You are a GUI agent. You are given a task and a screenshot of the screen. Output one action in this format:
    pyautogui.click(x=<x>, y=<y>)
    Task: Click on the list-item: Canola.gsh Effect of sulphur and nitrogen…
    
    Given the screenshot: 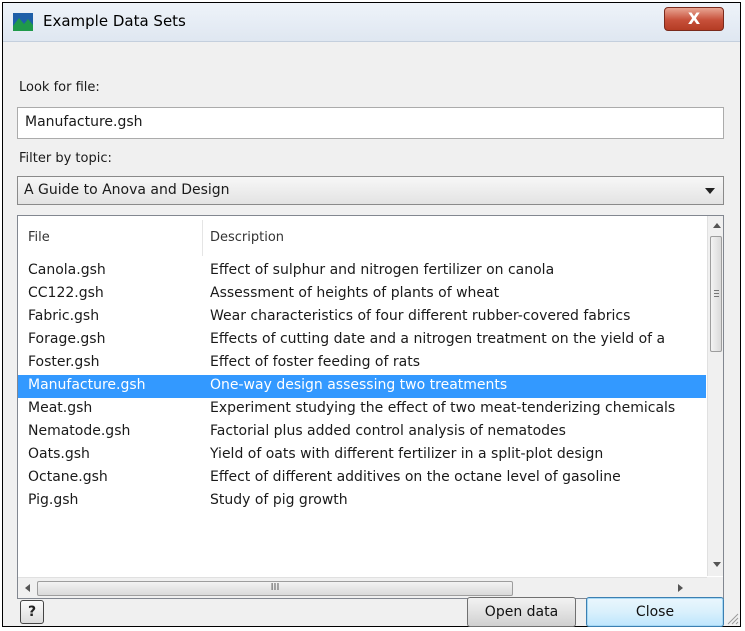 What is the action you would take?
    pyautogui.click(x=362, y=271)
    